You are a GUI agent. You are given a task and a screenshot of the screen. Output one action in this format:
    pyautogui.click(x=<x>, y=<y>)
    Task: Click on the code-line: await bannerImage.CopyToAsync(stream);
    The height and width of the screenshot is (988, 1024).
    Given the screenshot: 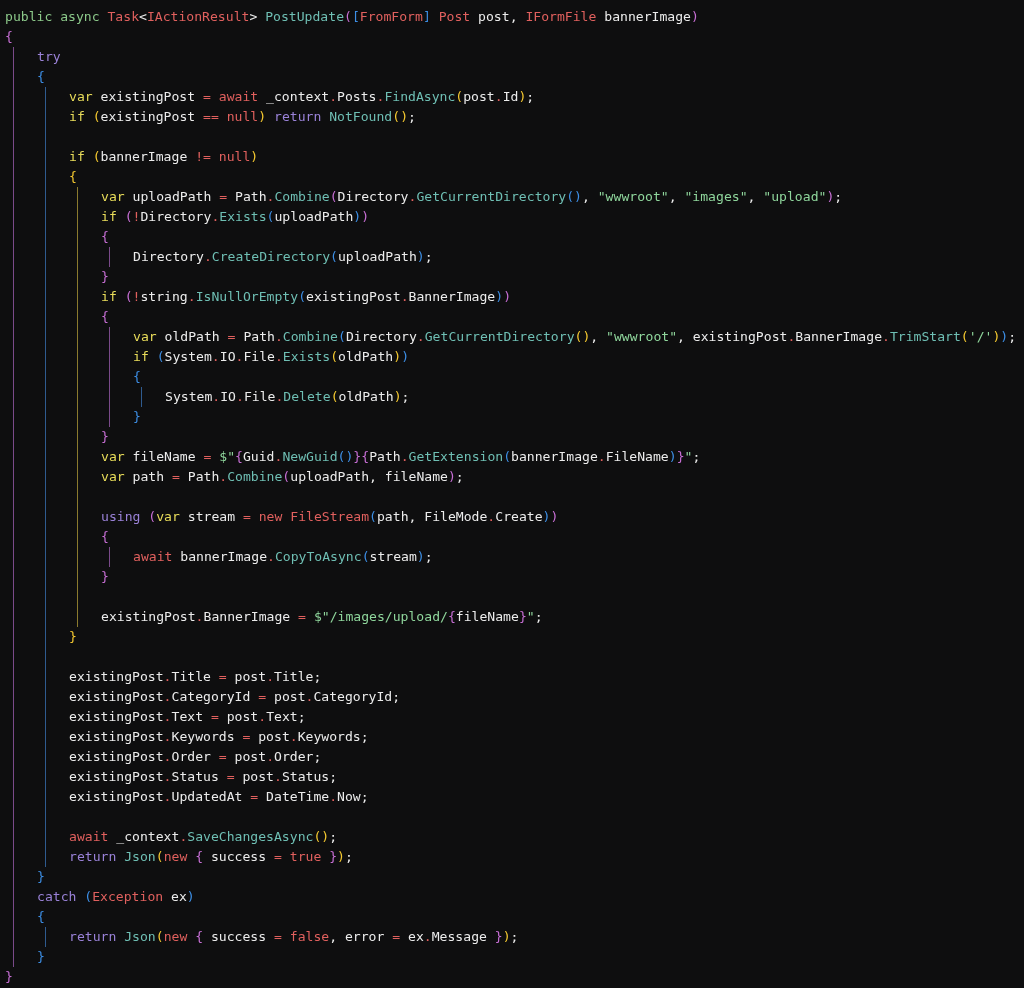 What is the action you would take?
    pyautogui.click(x=283, y=557)
    